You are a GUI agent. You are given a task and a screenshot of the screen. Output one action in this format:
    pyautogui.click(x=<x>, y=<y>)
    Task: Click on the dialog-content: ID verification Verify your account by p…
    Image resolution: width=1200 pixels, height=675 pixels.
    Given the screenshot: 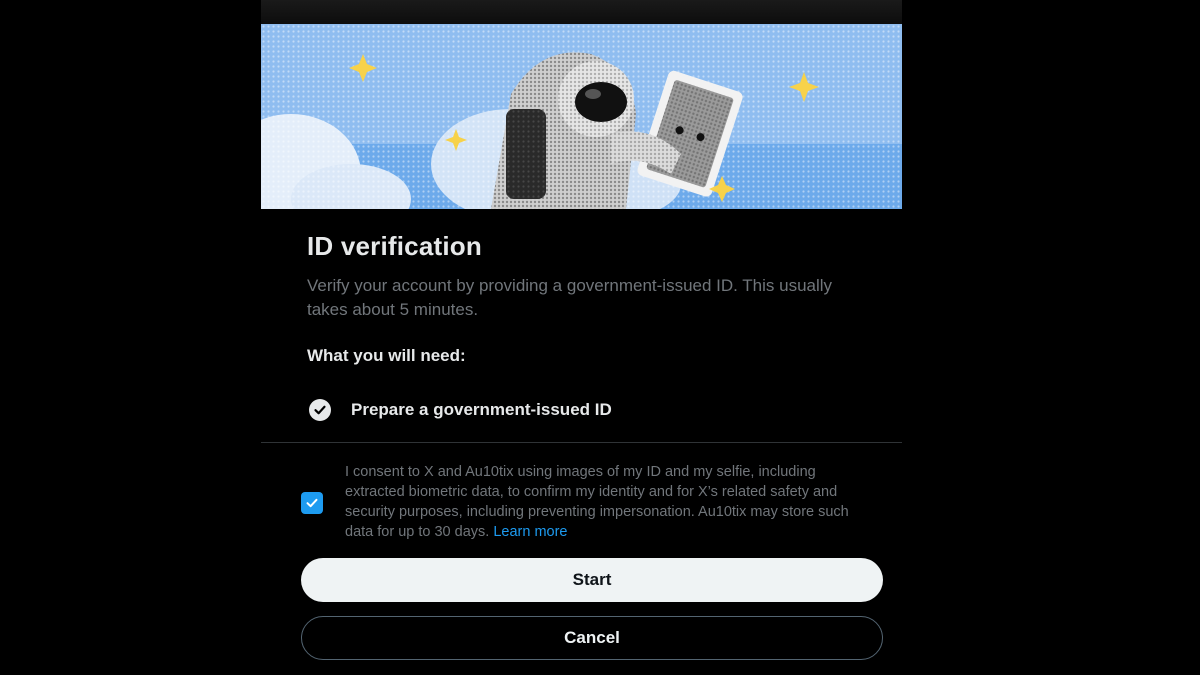 What is the action you would take?
    pyautogui.click(x=587, y=324)
    